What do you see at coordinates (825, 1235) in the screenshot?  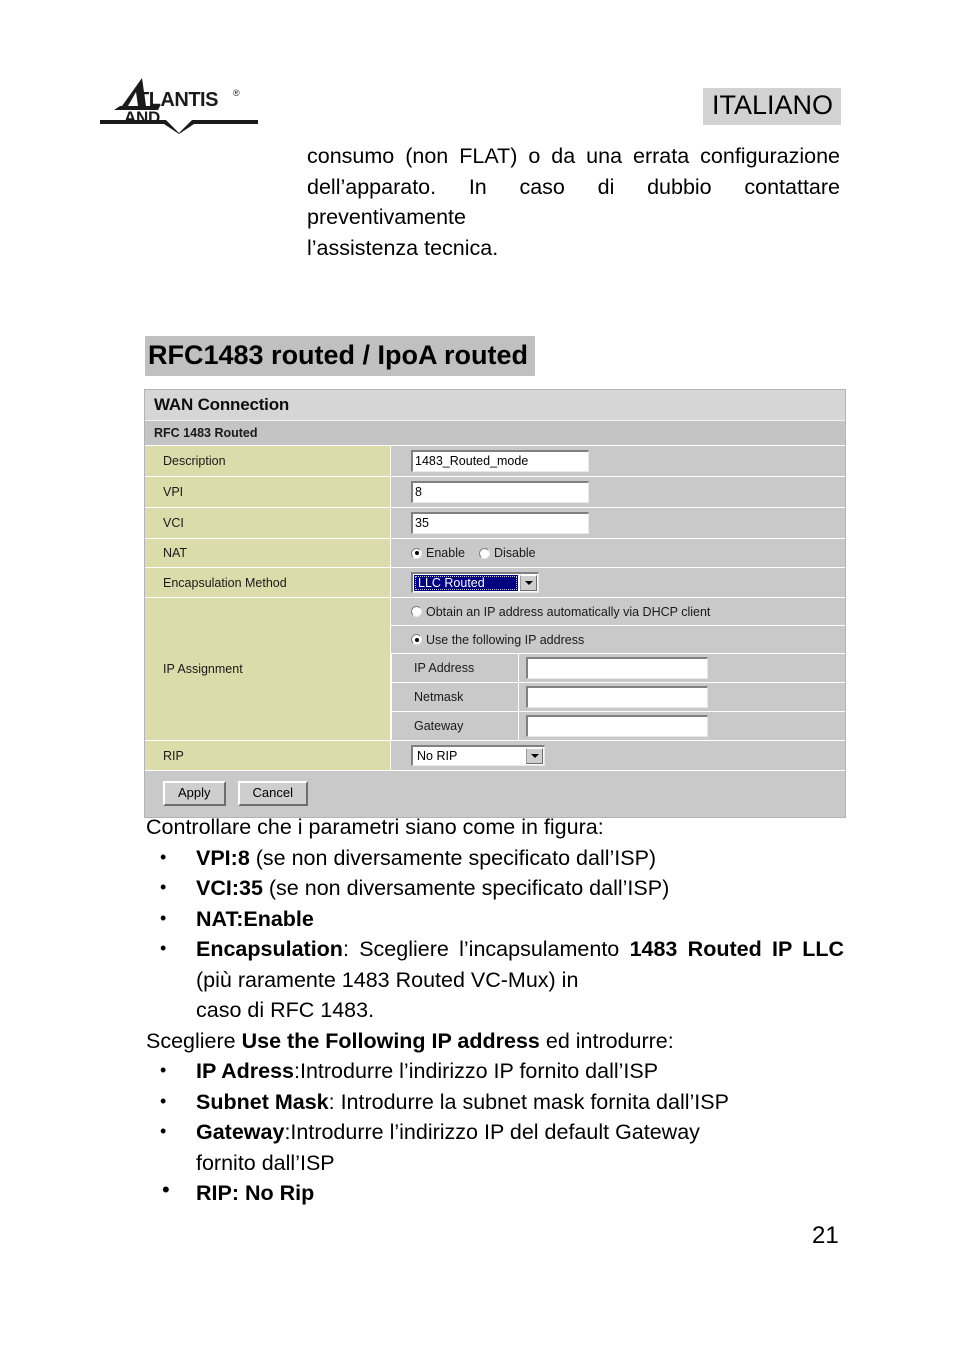 I see `page-number: 21` at bounding box center [825, 1235].